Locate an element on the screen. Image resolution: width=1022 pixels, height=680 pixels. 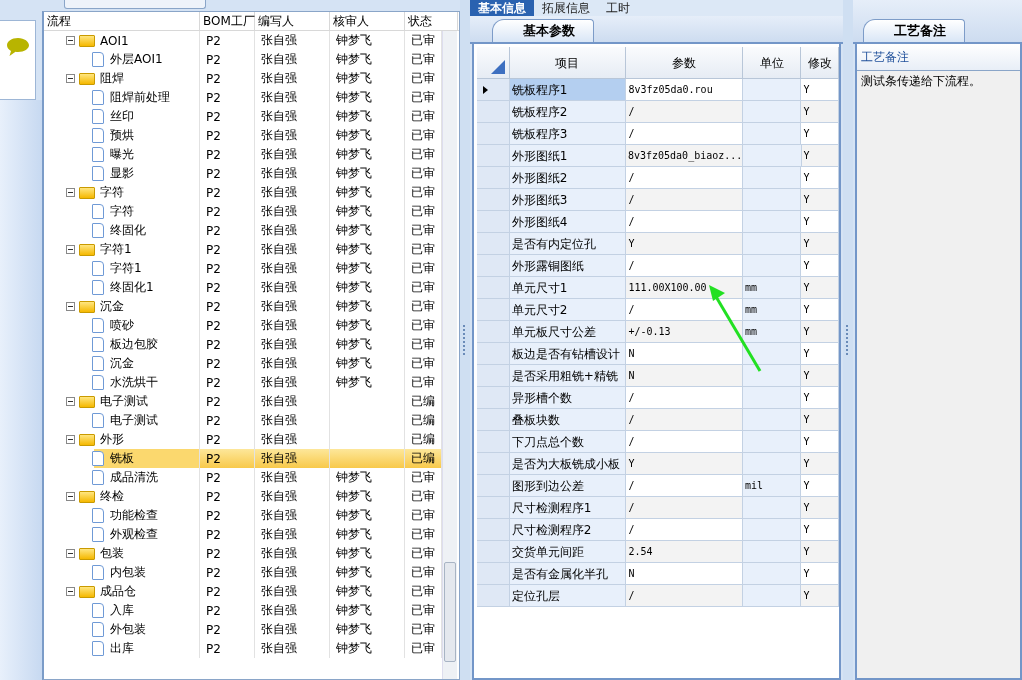
tree-row: 显影 P2 张自强 钟梦飞 已审 is located at coordinates (243, 173).